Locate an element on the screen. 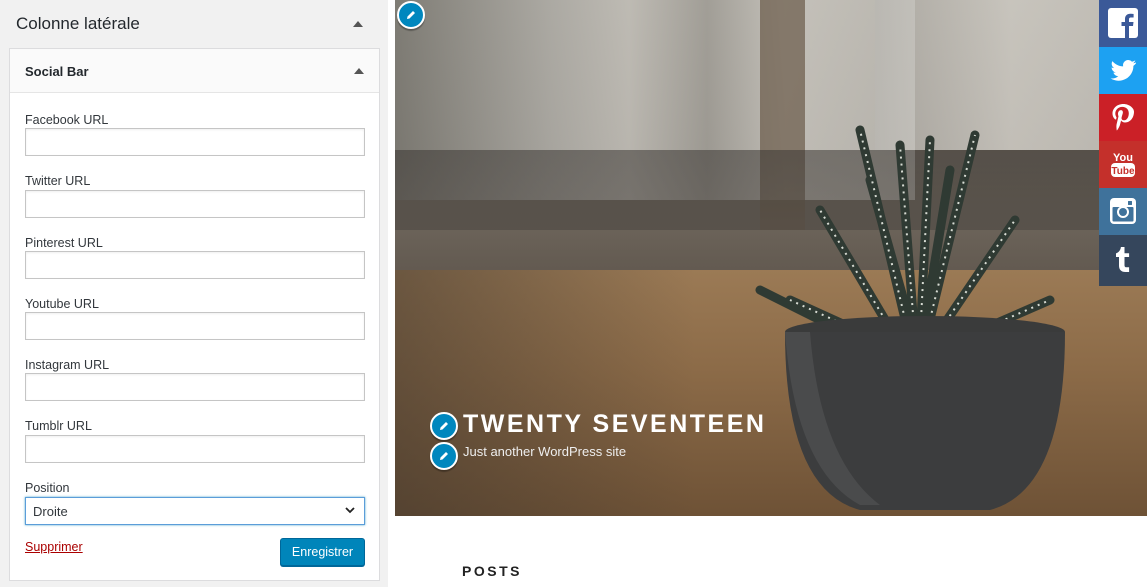 This screenshot has height=587, width=1147. panel-divider is located at coordinates (391, 293).